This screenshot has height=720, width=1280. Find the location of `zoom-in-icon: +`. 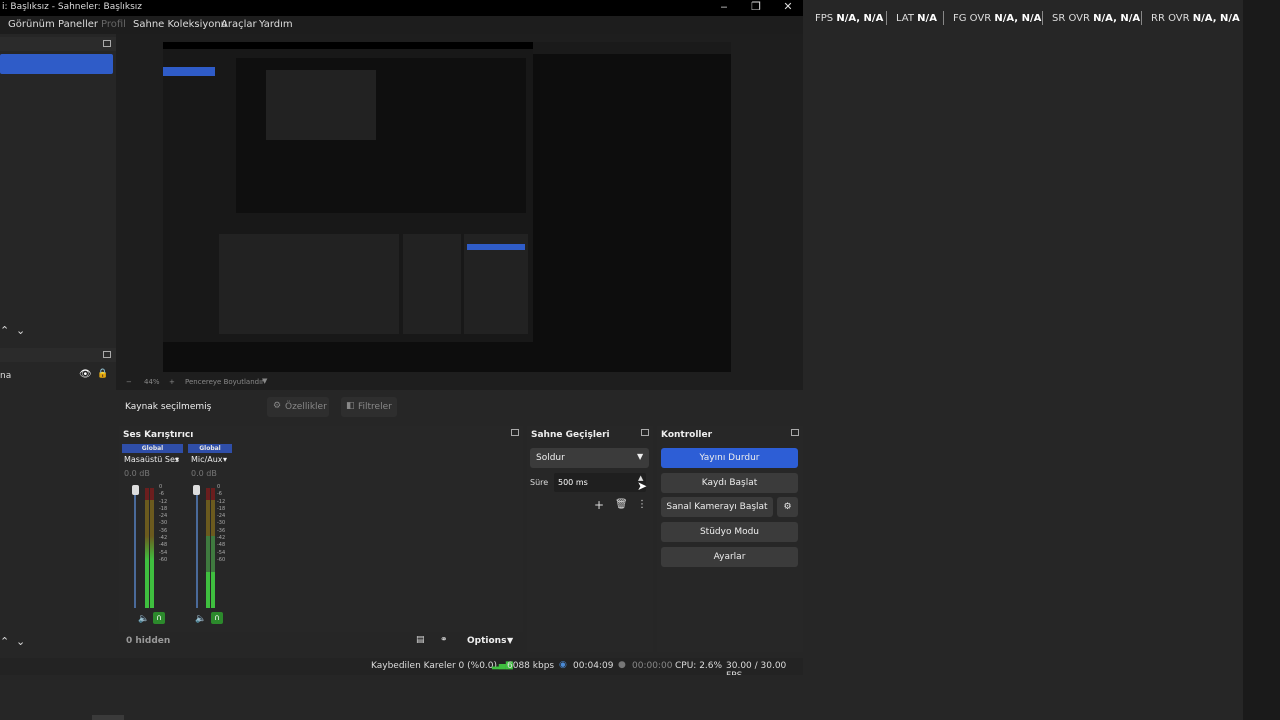

zoom-in-icon: + is located at coordinates (172, 382).